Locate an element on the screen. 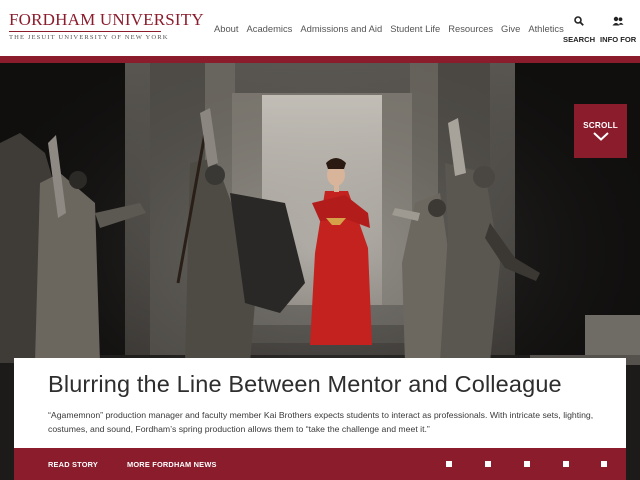 Image resolution: width=640 pixels, height=480 pixels. users-icon is located at coordinates (618, 21).